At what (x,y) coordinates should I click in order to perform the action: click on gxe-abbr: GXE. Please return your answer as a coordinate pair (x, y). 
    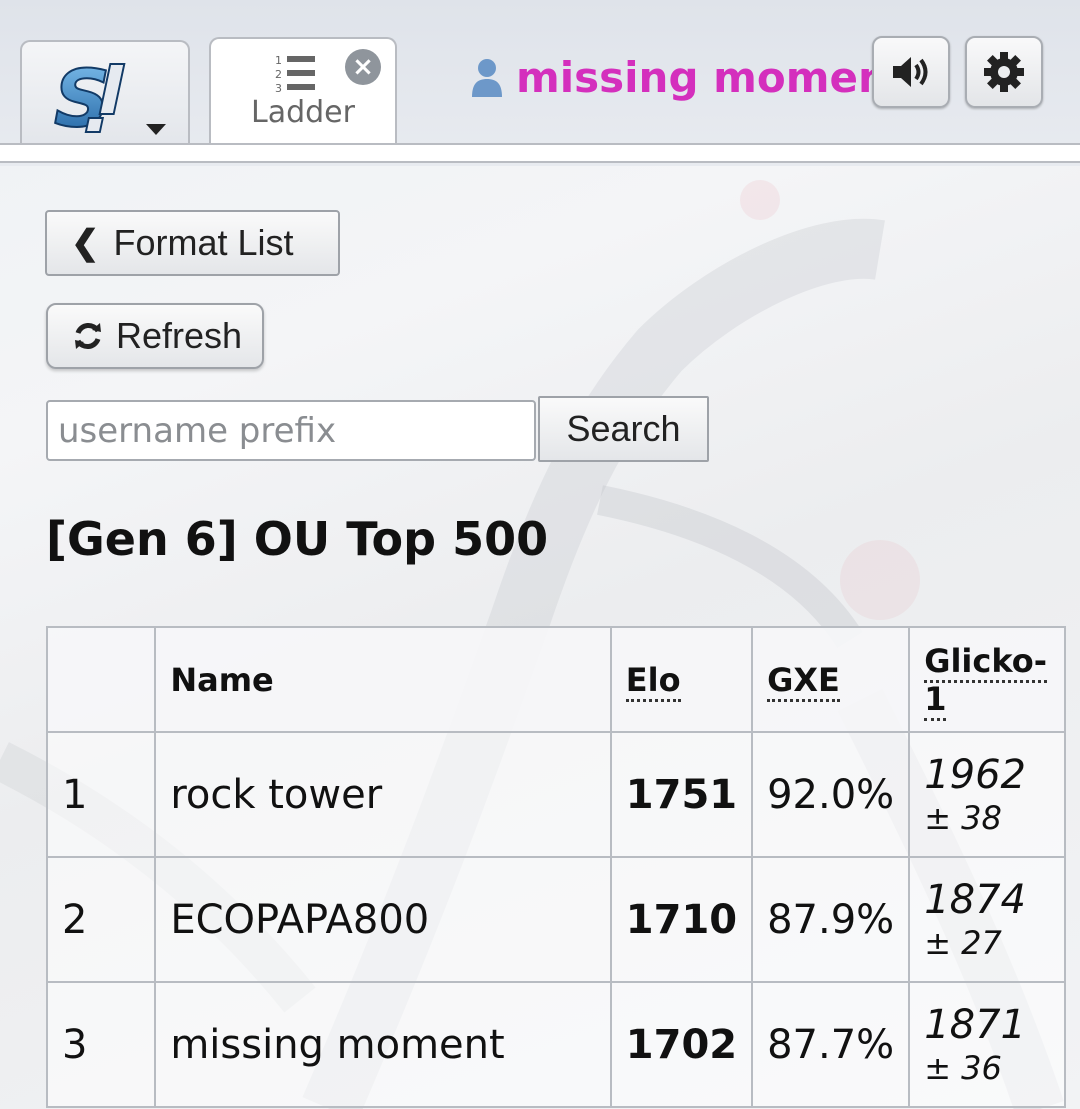
    Looking at the image, I should click on (803, 681).